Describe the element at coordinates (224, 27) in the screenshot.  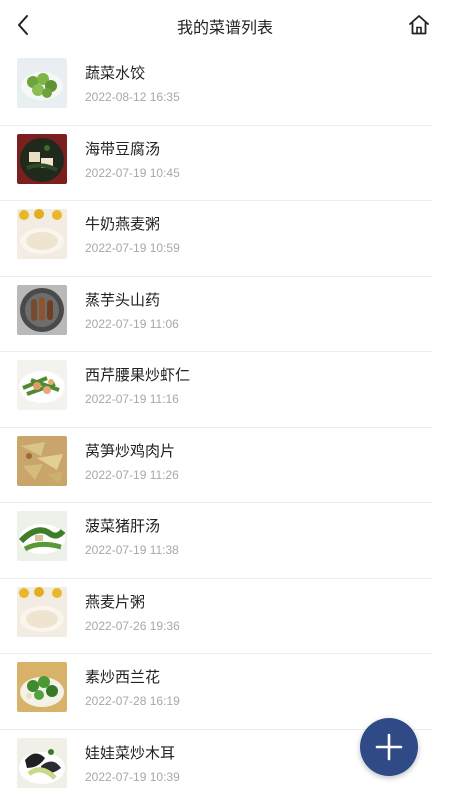
I see `page-title: 我的菜谱列表` at that location.